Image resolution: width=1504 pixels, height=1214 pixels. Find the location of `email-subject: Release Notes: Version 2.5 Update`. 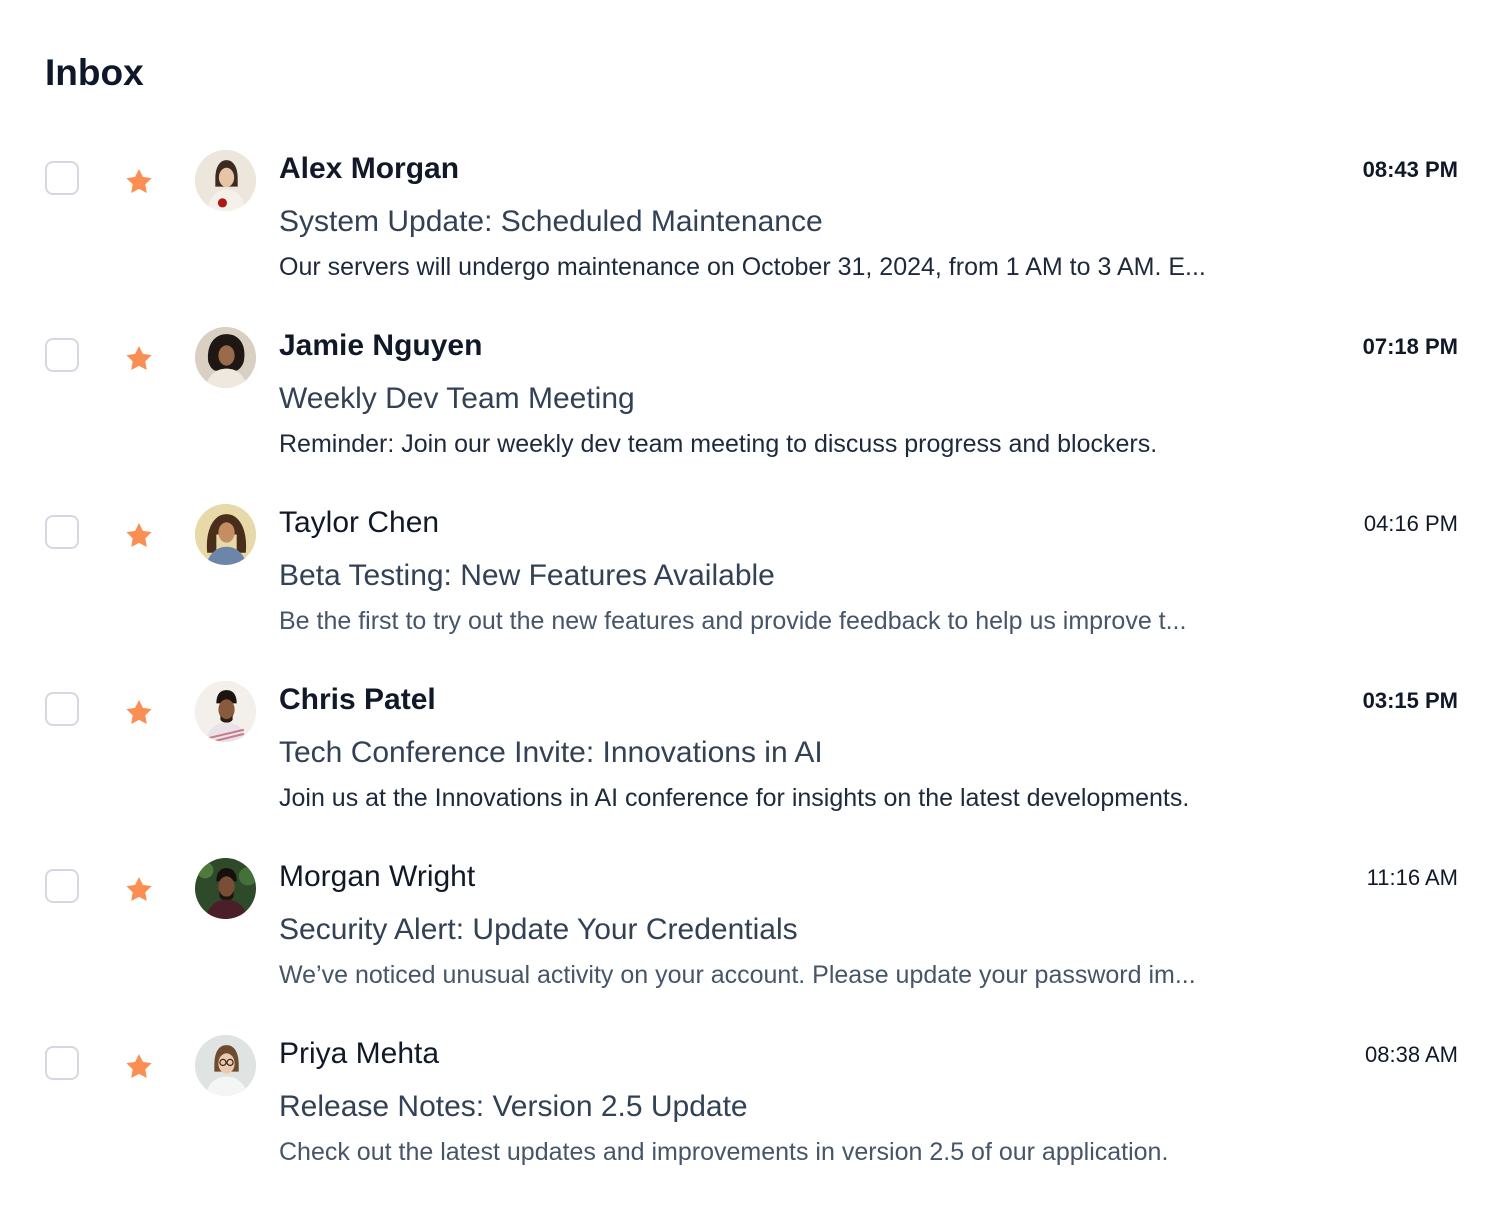

email-subject: Release Notes: Version 2.5 Update is located at coordinates (513, 1106).